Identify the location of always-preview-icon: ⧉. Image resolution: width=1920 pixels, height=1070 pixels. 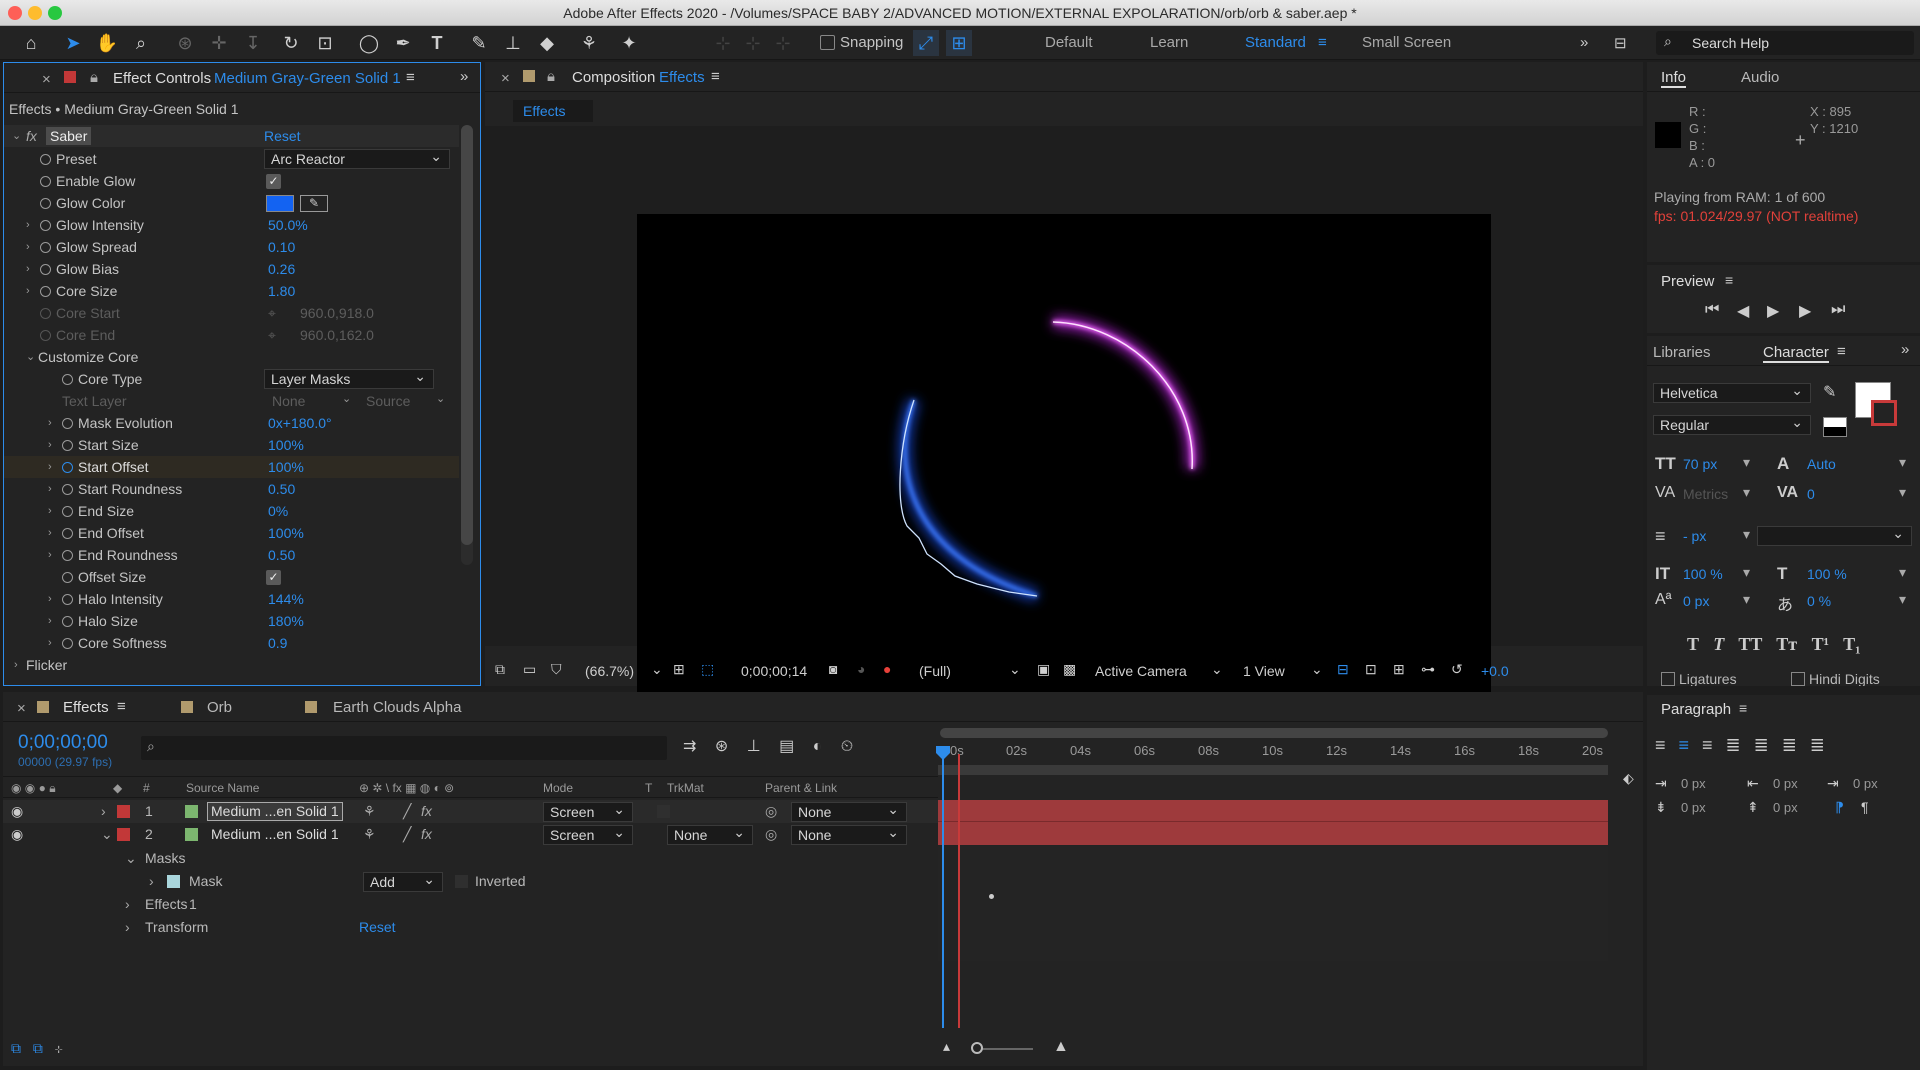
(500, 669).